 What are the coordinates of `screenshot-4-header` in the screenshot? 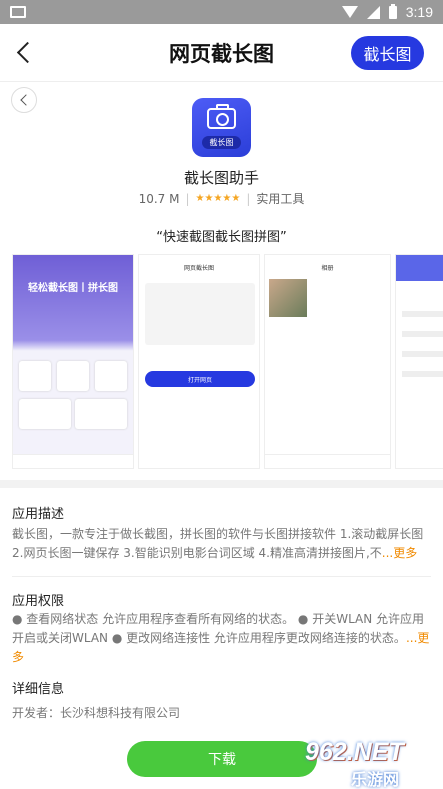 It's located at (419, 268).